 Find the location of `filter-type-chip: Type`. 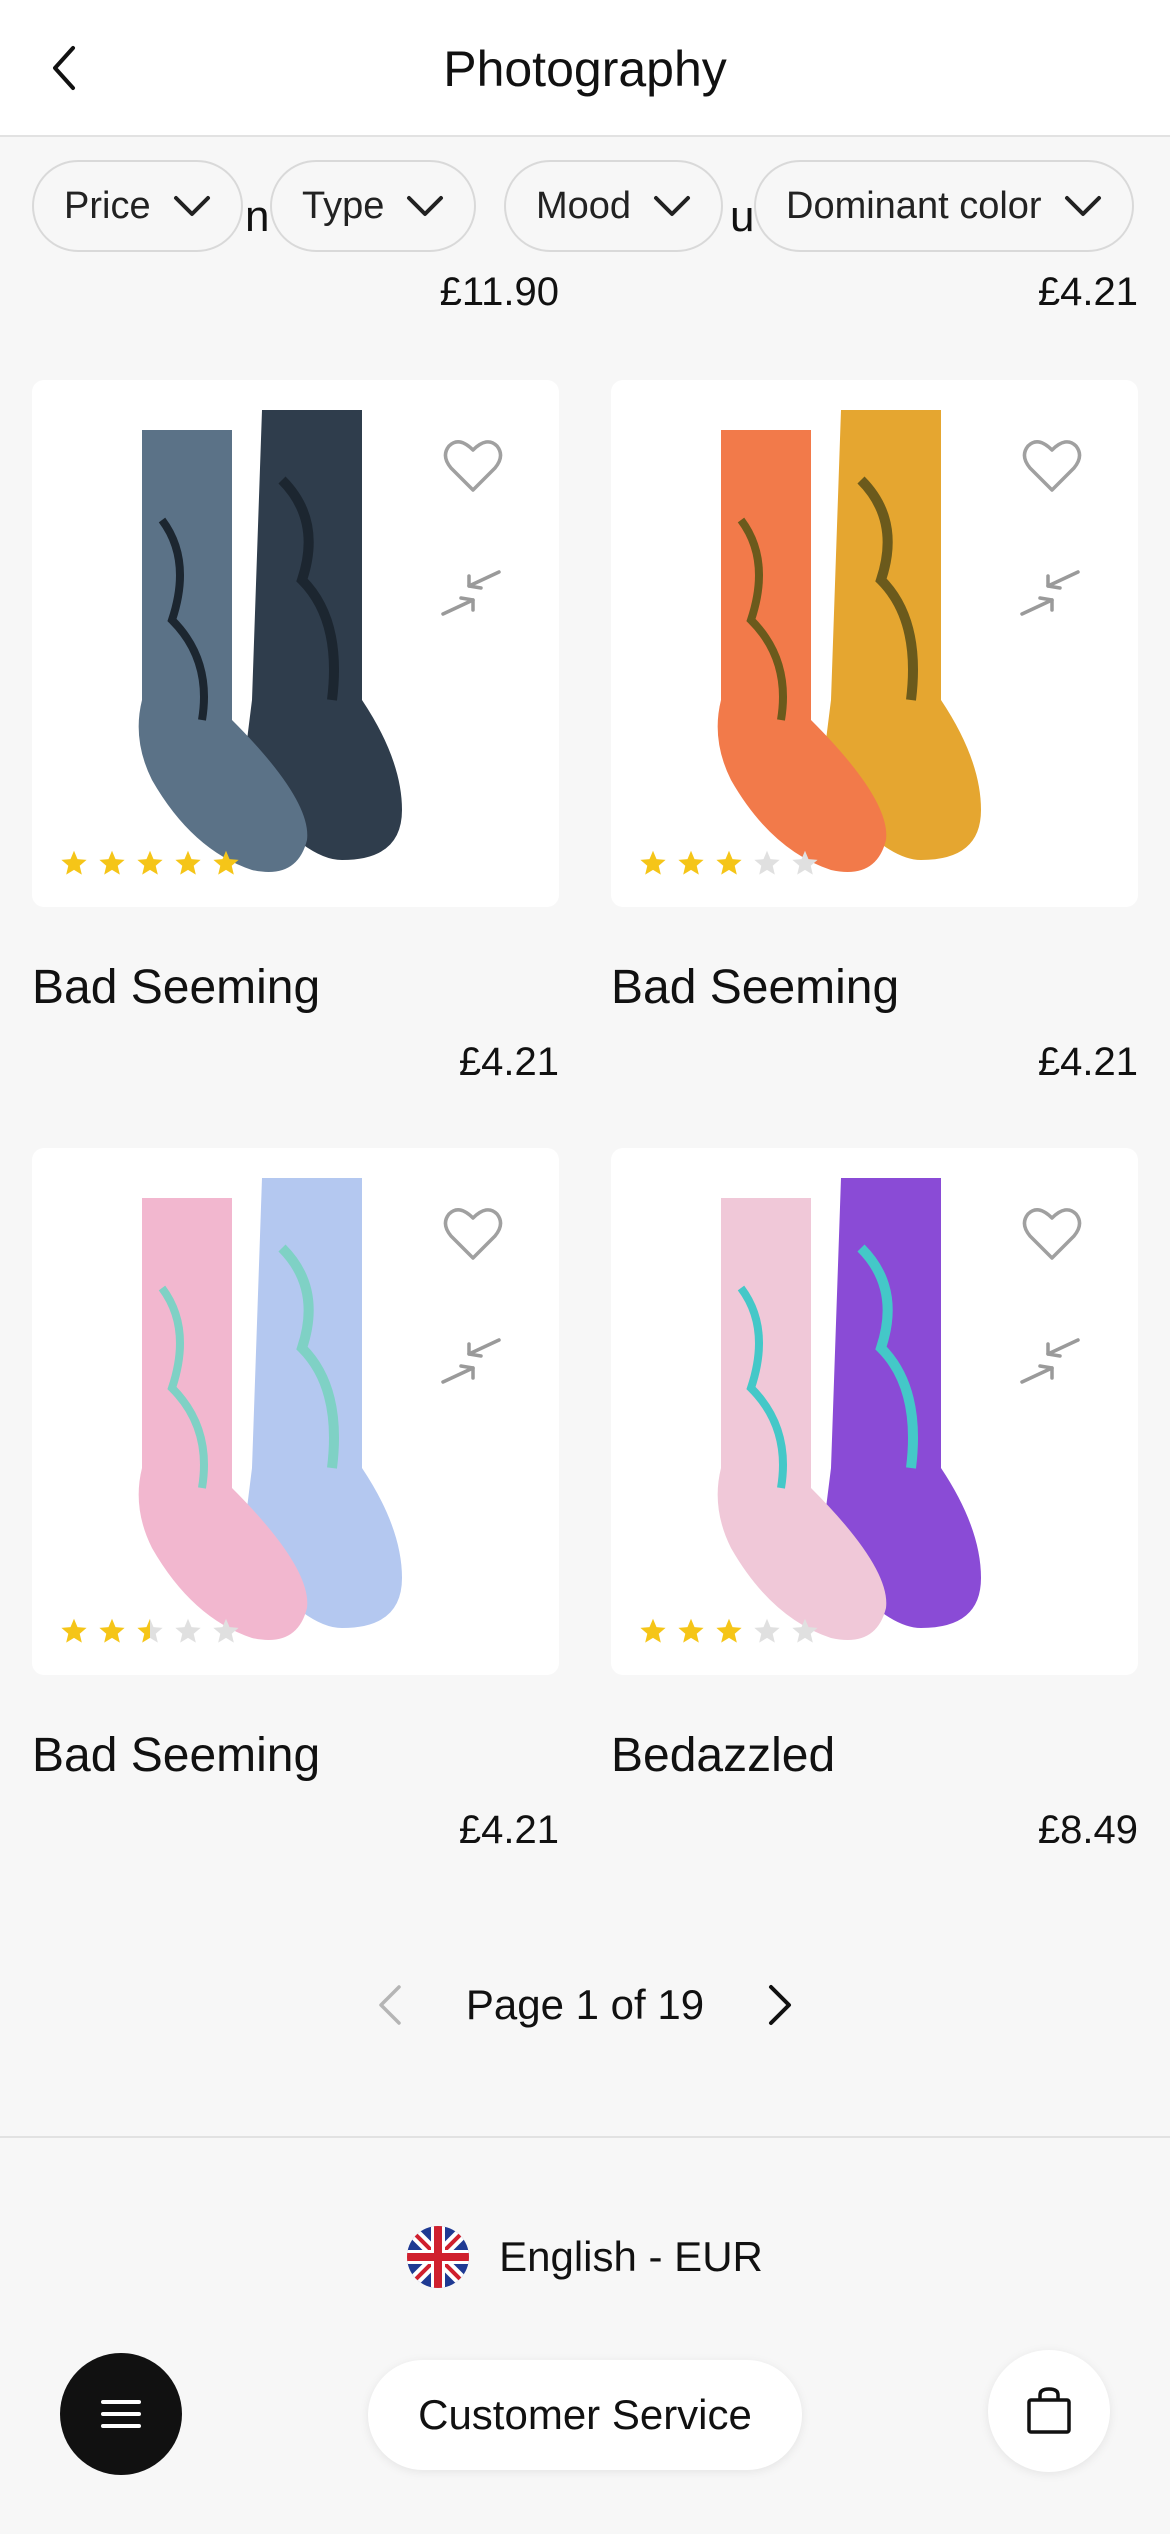

filter-type-chip: Type is located at coordinates (373, 206).